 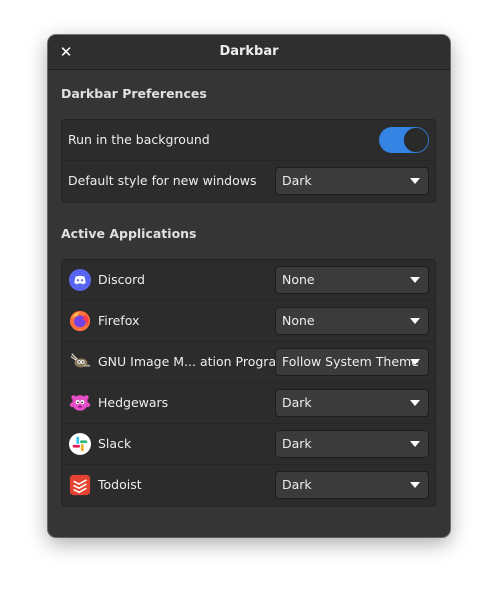 I want to click on app-row-discord: Discord None, so click(x=248, y=280).